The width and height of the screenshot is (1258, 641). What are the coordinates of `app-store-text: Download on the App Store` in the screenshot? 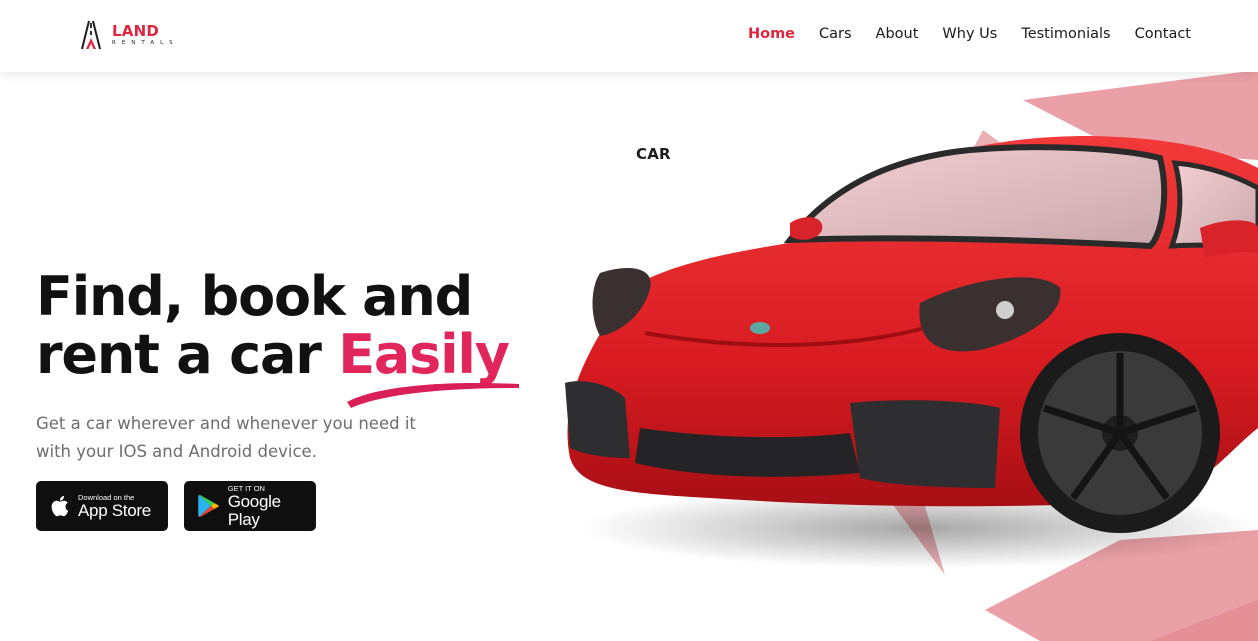 It's located at (114, 506).